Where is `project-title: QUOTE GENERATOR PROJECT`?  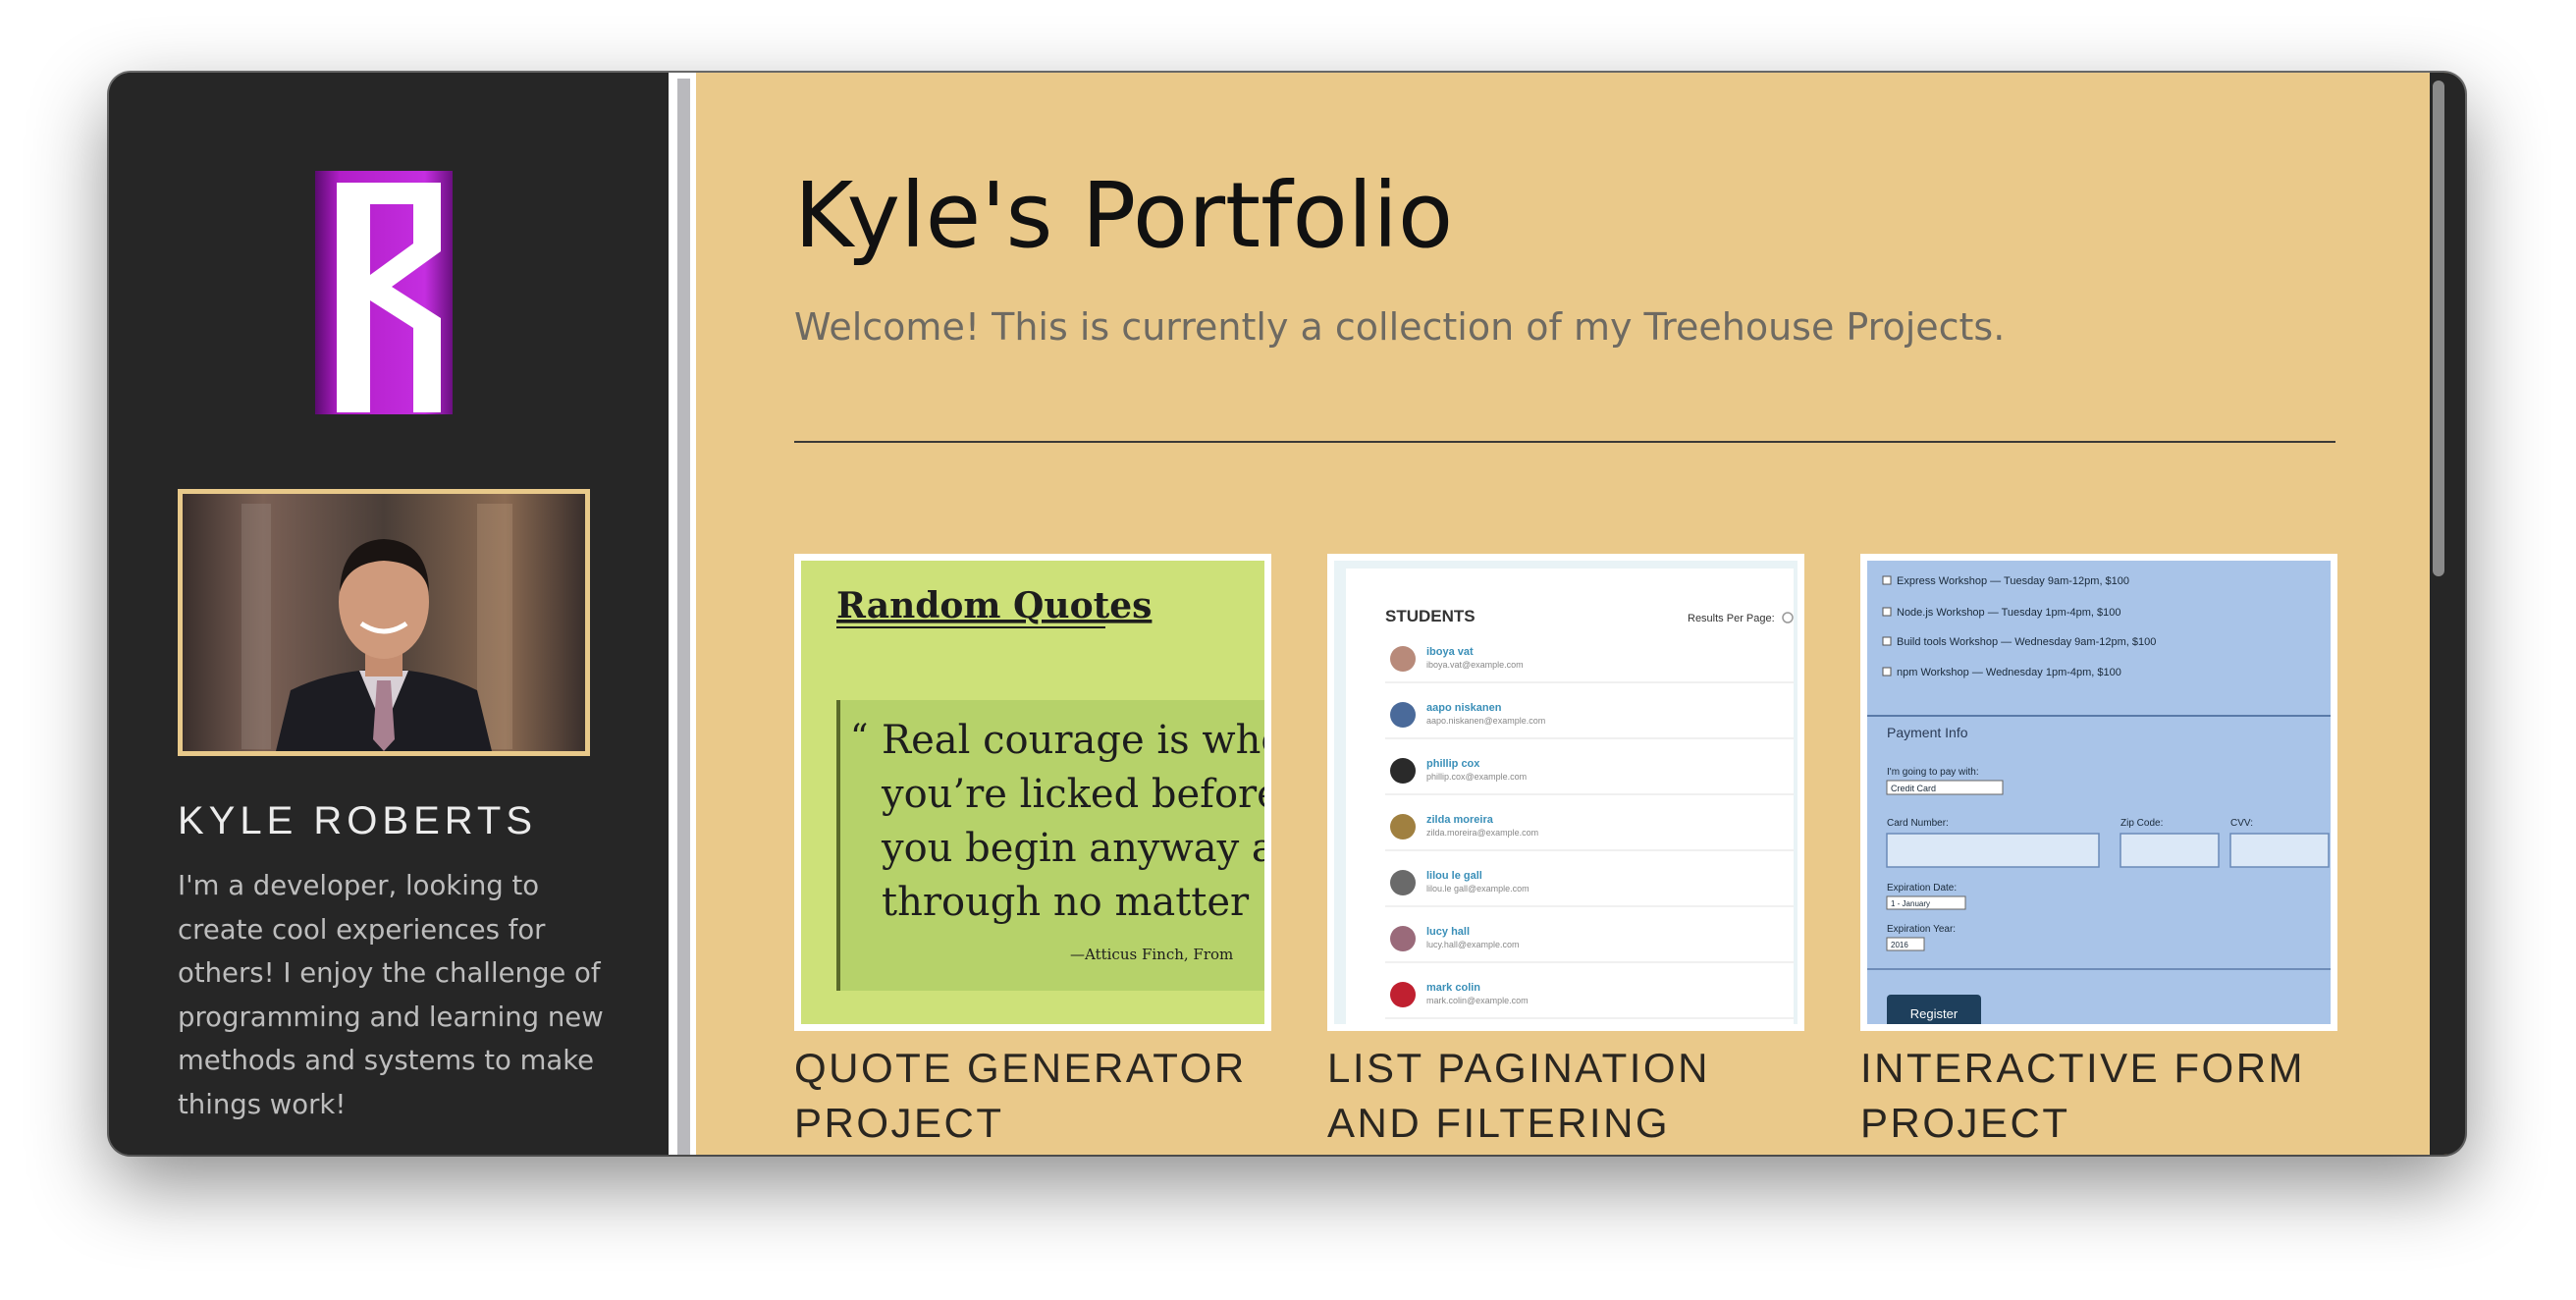 project-title: QUOTE GENERATOR PROJECT is located at coordinates (1032, 1096).